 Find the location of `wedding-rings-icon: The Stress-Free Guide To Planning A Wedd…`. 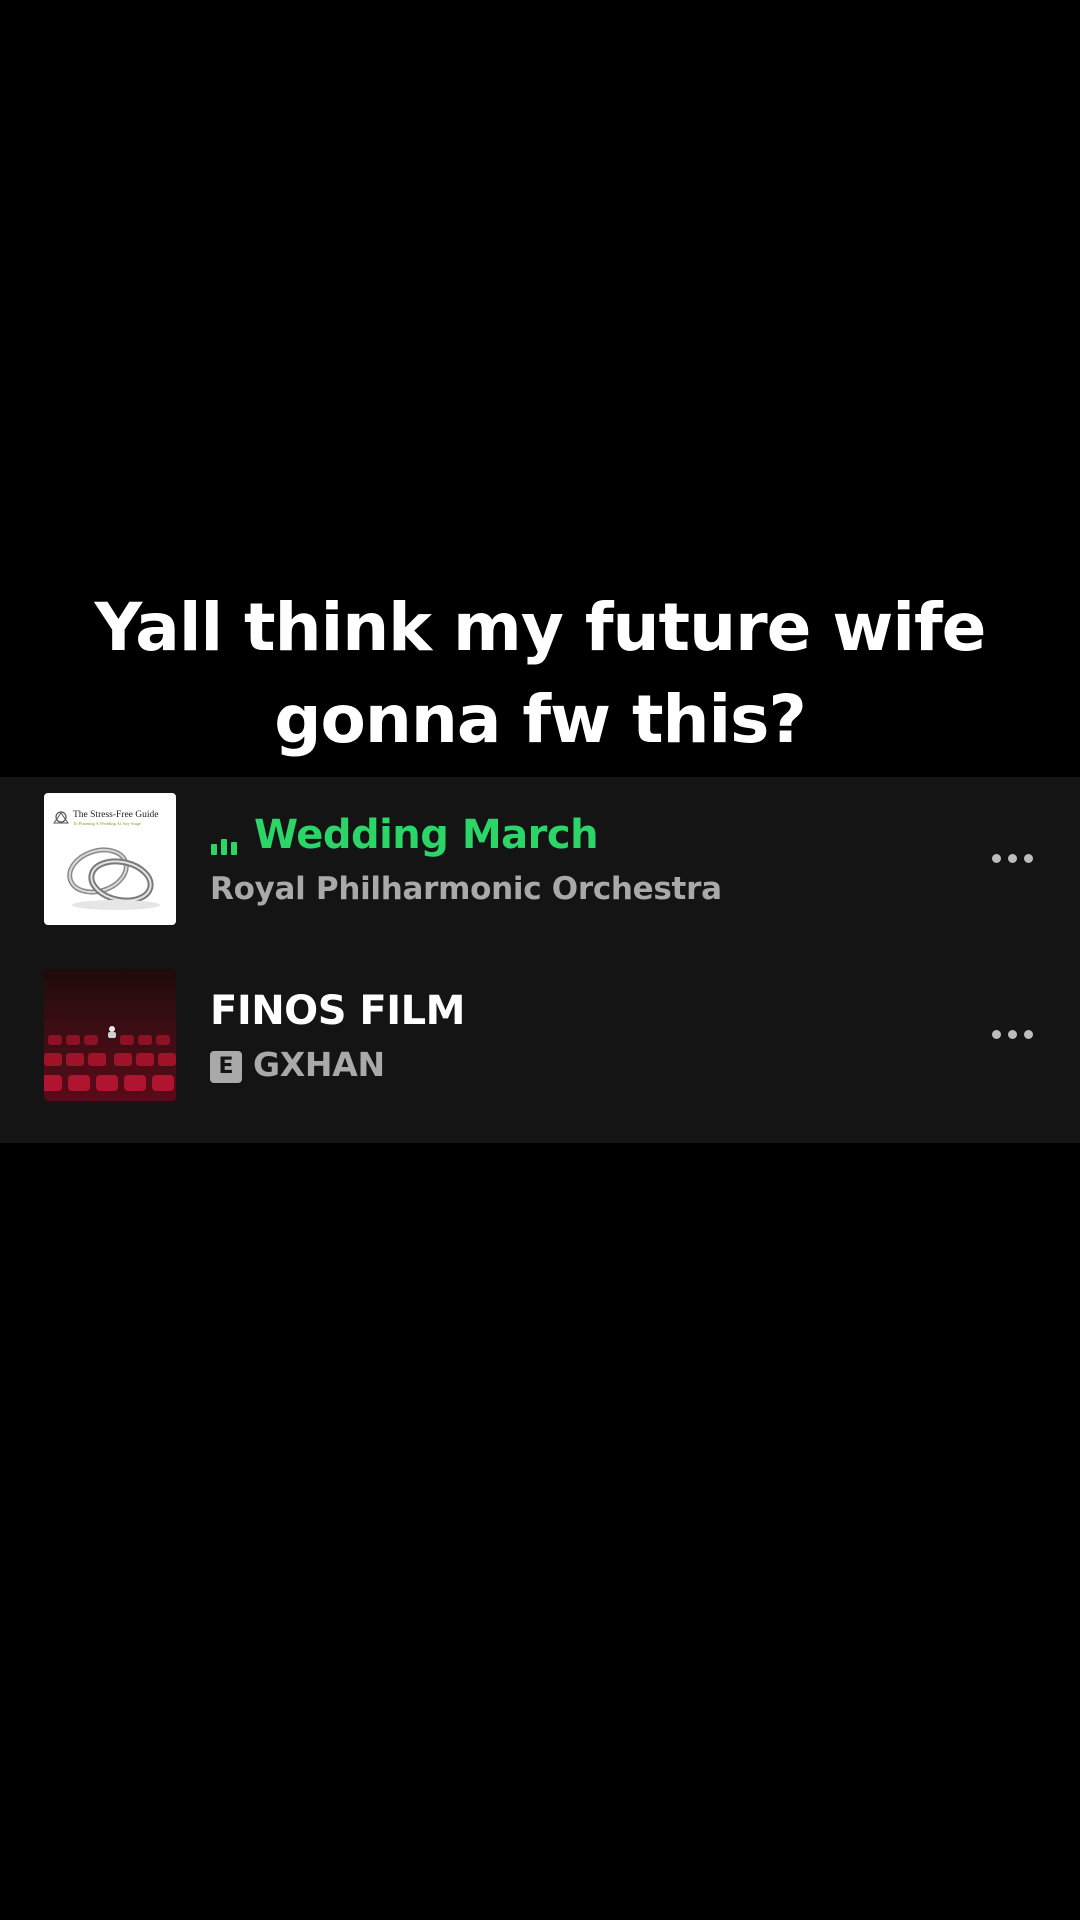

wedding-rings-icon: The Stress-Free Guide To Planning A Wedd… is located at coordinates (110, 859).